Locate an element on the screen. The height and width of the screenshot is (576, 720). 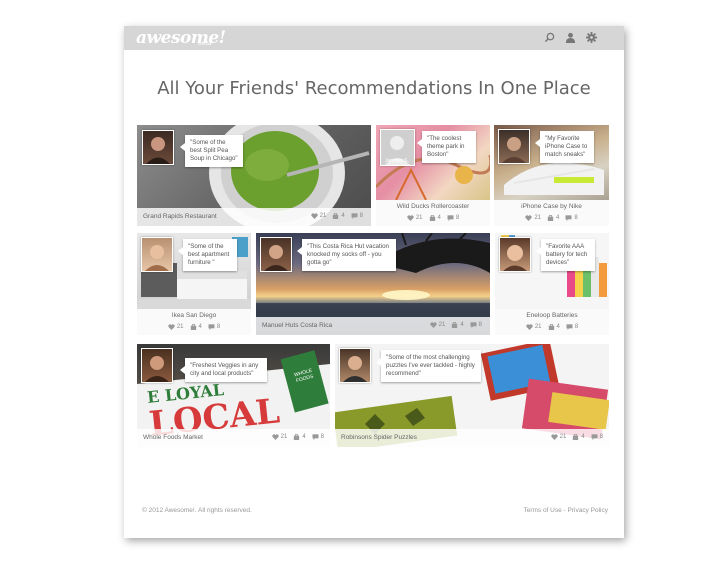
privacy-link: Privacy Policy is located at coordinates (588, 510).